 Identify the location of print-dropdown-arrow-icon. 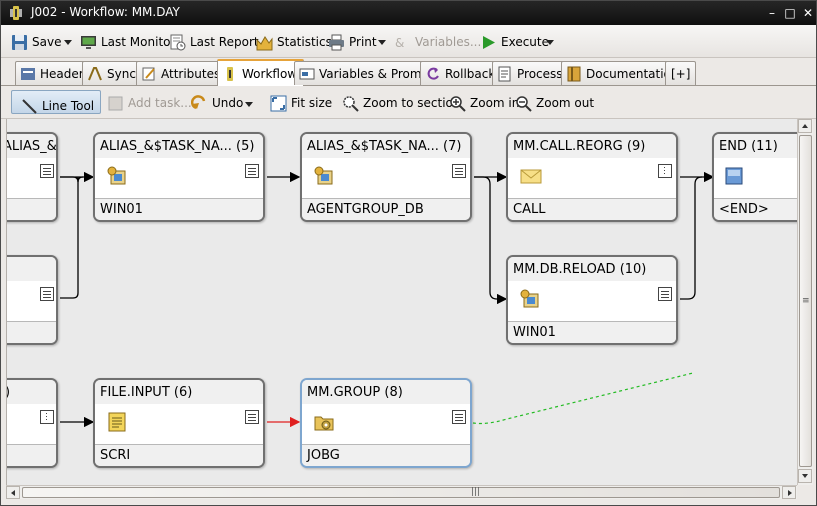
(382, 42).